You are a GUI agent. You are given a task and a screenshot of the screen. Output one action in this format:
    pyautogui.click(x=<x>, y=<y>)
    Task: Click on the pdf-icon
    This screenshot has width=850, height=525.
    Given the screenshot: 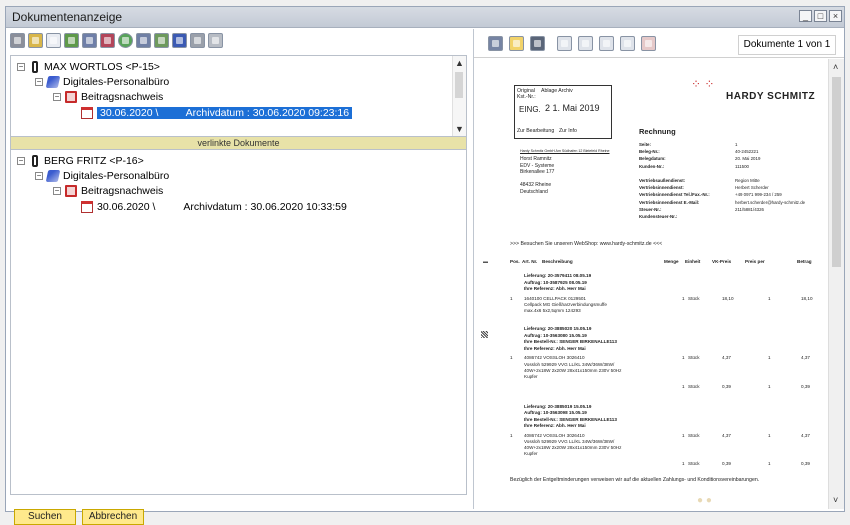 What is the action you would take?
    pyautogui.click(x=648, y=43)
    